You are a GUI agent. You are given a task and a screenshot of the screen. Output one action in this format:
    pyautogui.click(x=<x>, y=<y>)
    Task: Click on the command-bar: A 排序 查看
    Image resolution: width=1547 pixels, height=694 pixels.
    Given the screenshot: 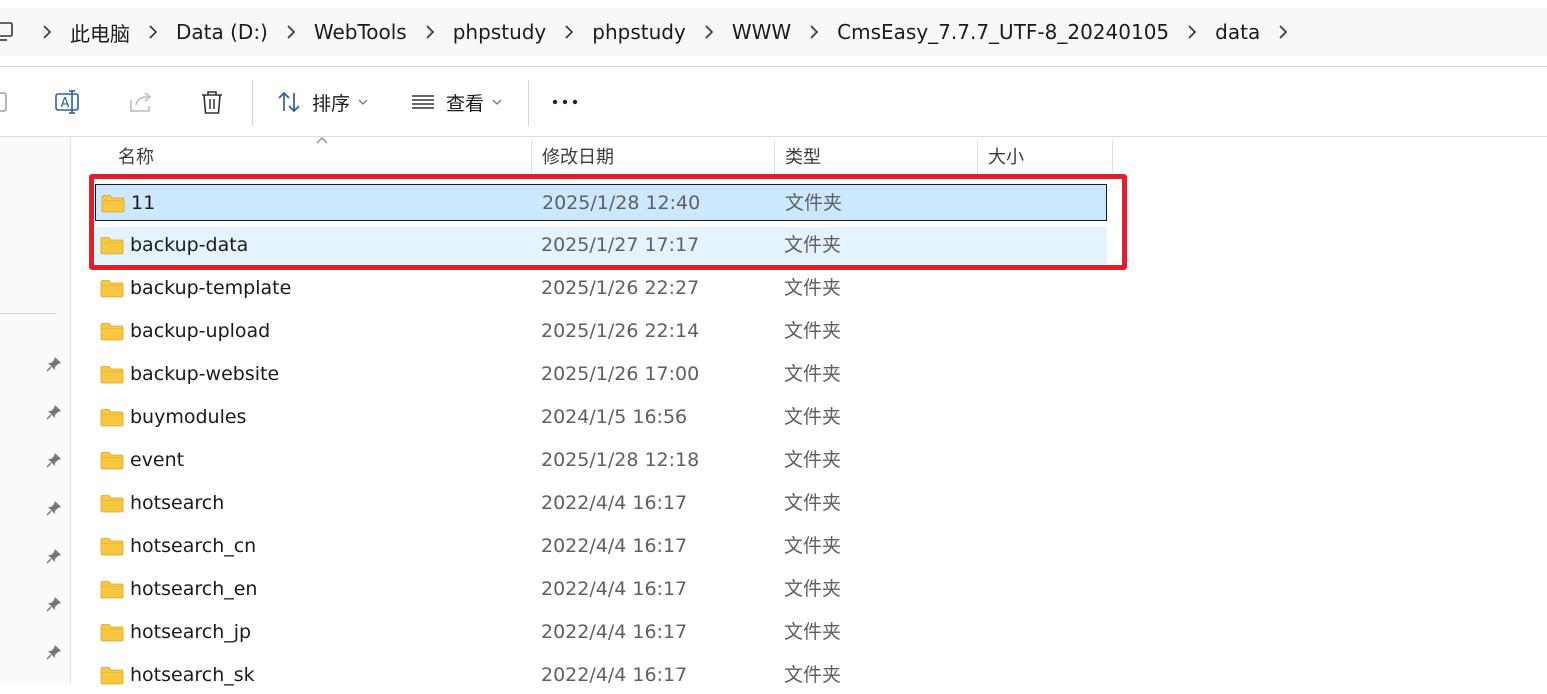 What is the action you would take?
    pyautogui.click(x=773, y=102)
    